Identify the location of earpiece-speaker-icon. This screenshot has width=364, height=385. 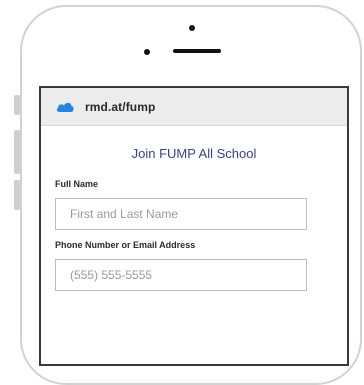
(197, 51).